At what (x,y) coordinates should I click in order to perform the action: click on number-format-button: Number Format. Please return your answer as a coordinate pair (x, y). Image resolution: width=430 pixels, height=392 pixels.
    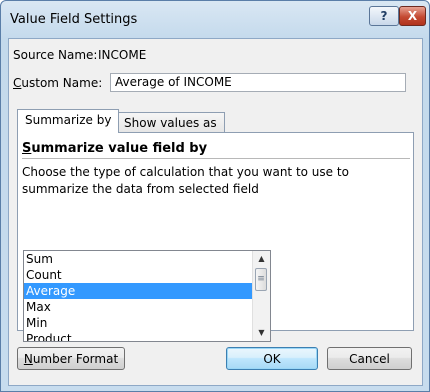
    Looking at the image, I should click on (71, 358).